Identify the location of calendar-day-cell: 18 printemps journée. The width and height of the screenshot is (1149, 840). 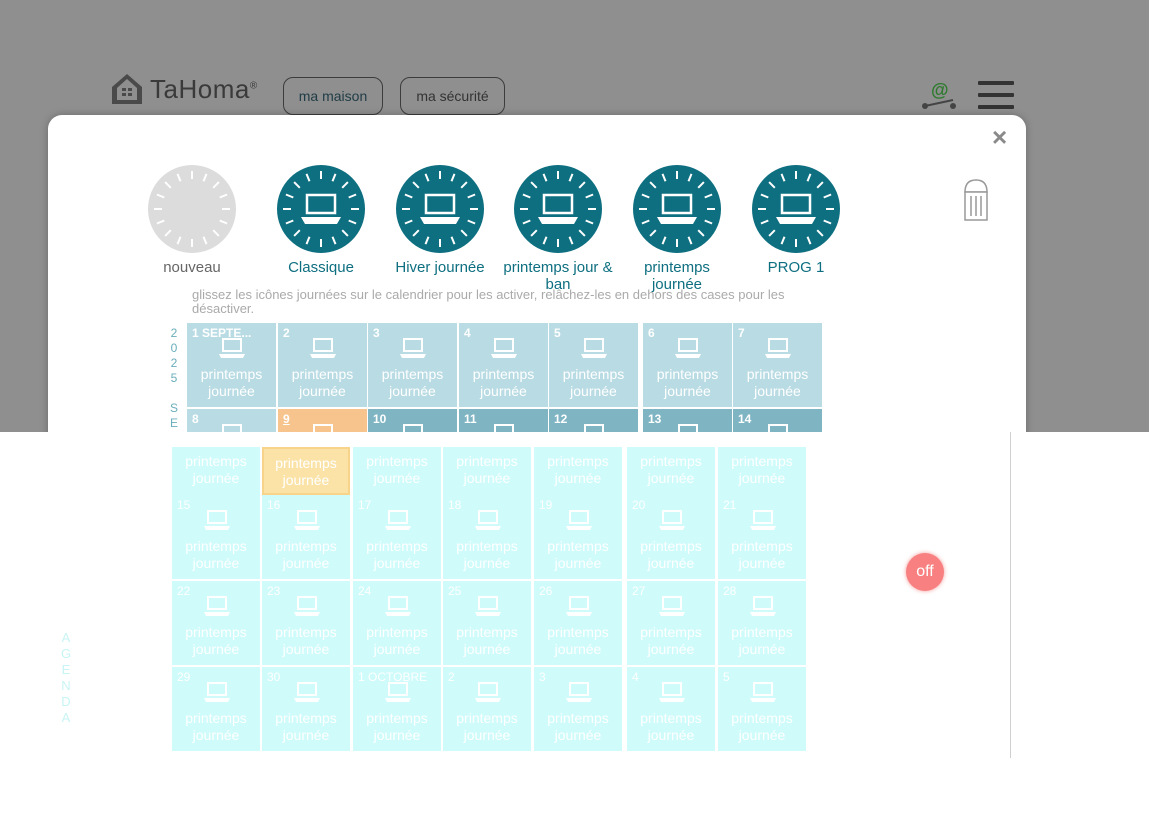
(487, 537).